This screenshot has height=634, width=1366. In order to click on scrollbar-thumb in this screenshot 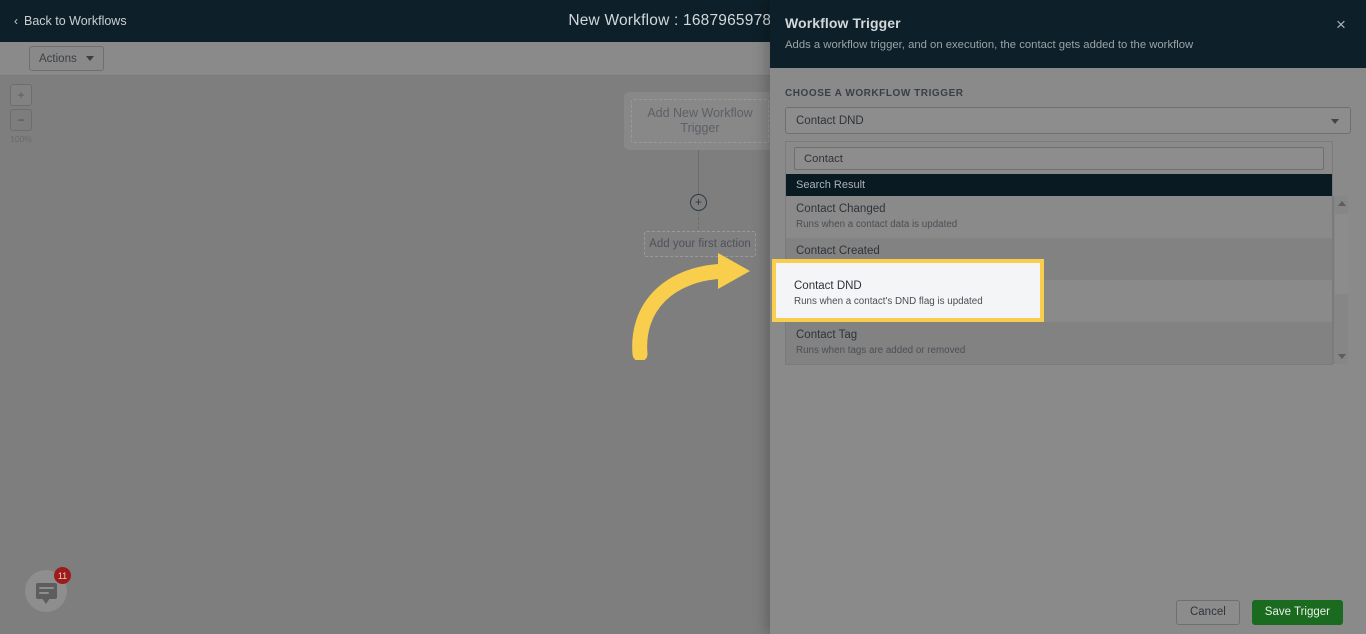, I will do `click(1341, 254)`.